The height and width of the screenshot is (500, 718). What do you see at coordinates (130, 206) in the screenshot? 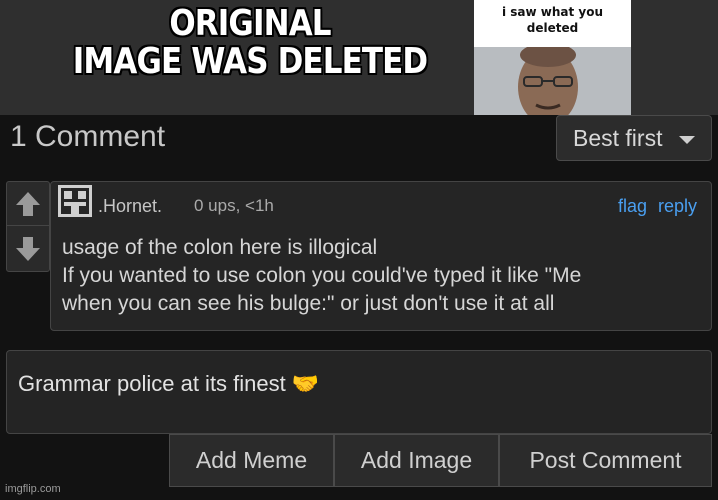
I see `comment-username: .Hornet.` at bounding box center [130, 206].